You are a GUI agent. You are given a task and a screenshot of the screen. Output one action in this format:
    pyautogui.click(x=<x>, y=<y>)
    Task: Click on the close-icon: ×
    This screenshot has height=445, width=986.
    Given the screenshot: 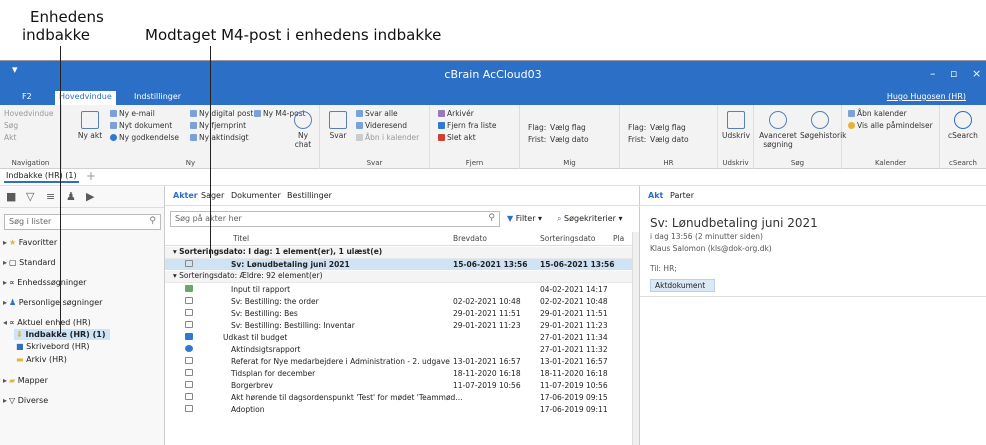 What is the action you would take?
    pyautogui.click(x=976, y=73)
    